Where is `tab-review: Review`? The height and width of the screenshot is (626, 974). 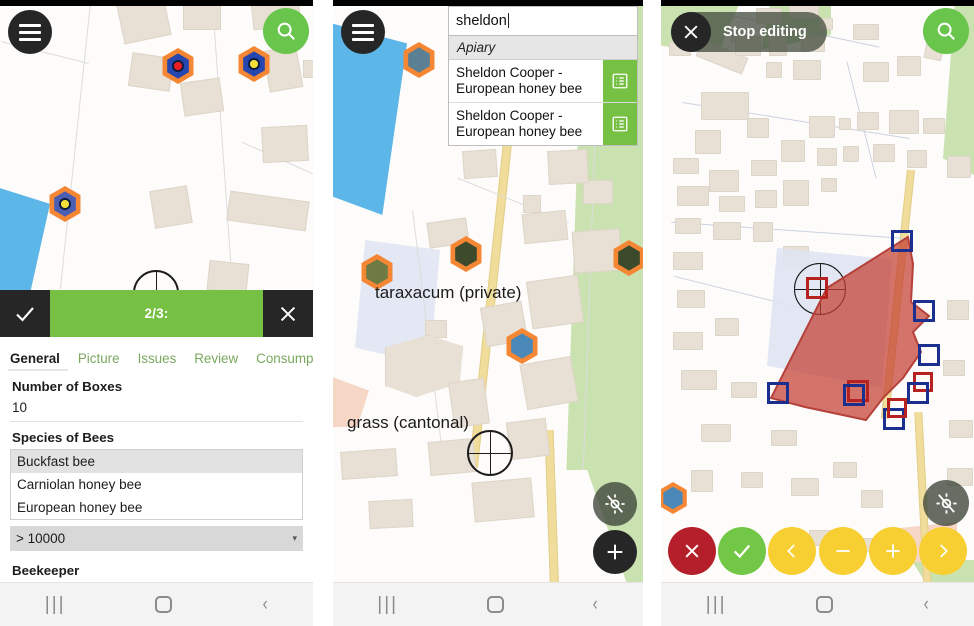
tab-review: Review is located at coordinates (216, 358).